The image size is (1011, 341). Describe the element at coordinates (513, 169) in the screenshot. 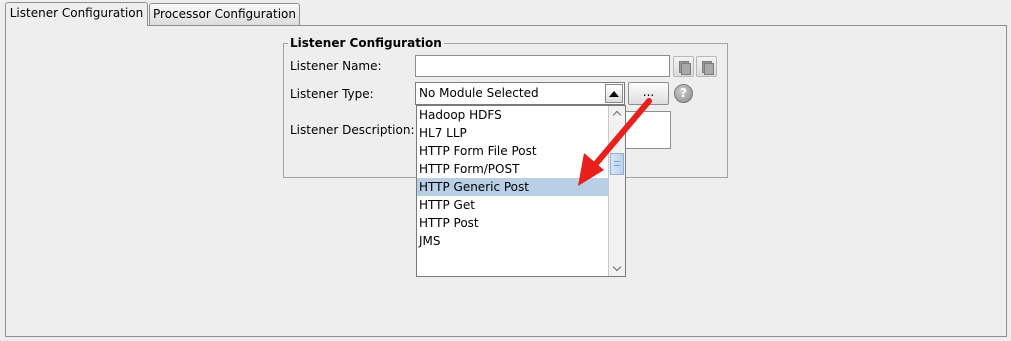

I see `list-item: HTTP Form/POST` at that location.